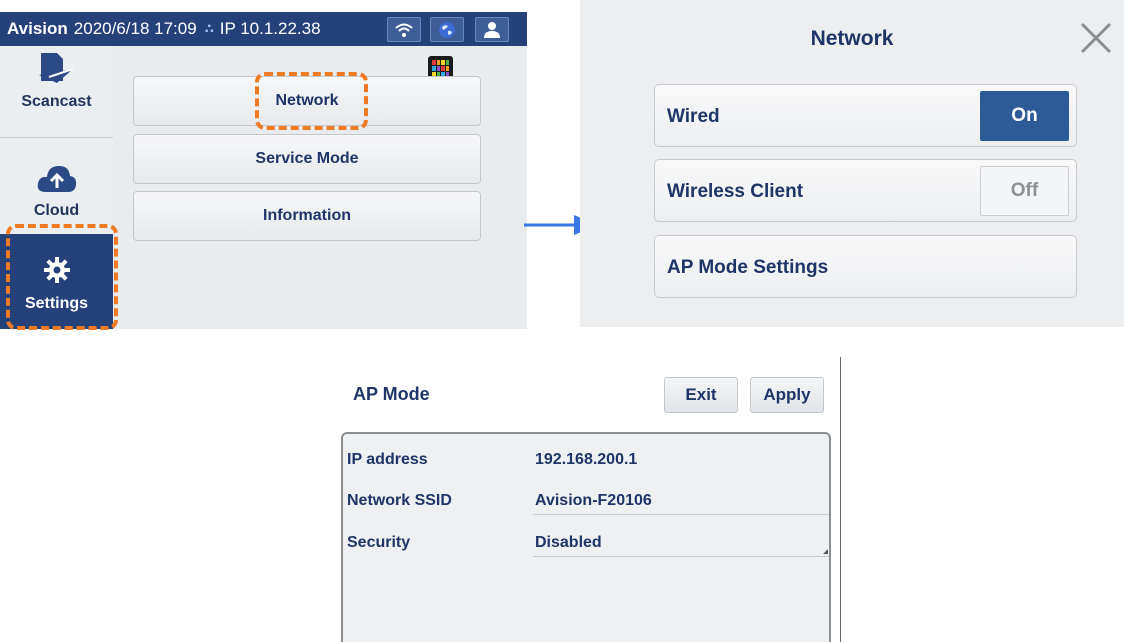 The width and height of the screenshot is (1124, 642). I want to click on page-title: AP Mode, so click(391, 394).